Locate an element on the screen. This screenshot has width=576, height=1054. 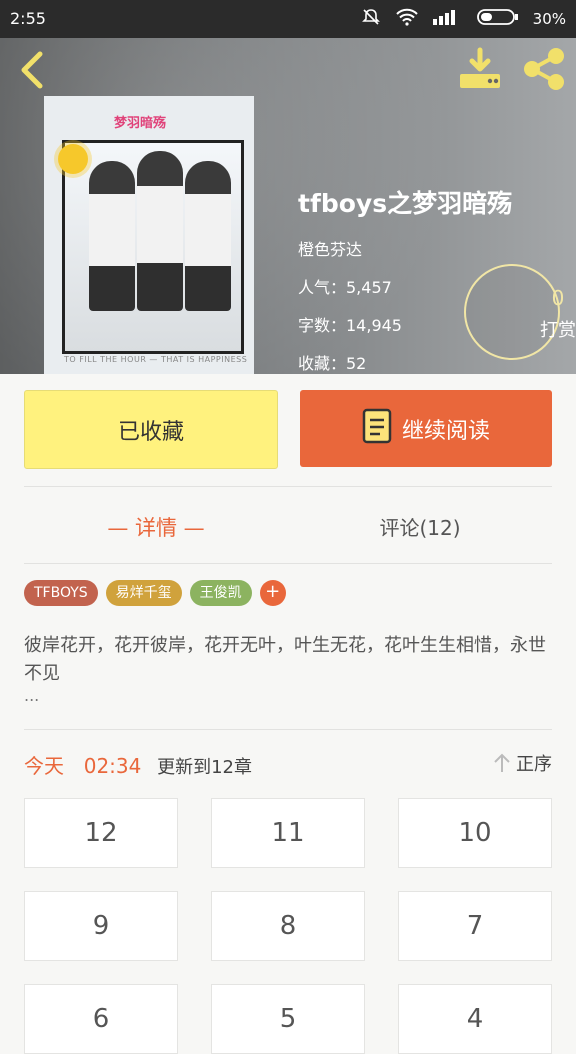
share-button is located at coordinates (544, 69).